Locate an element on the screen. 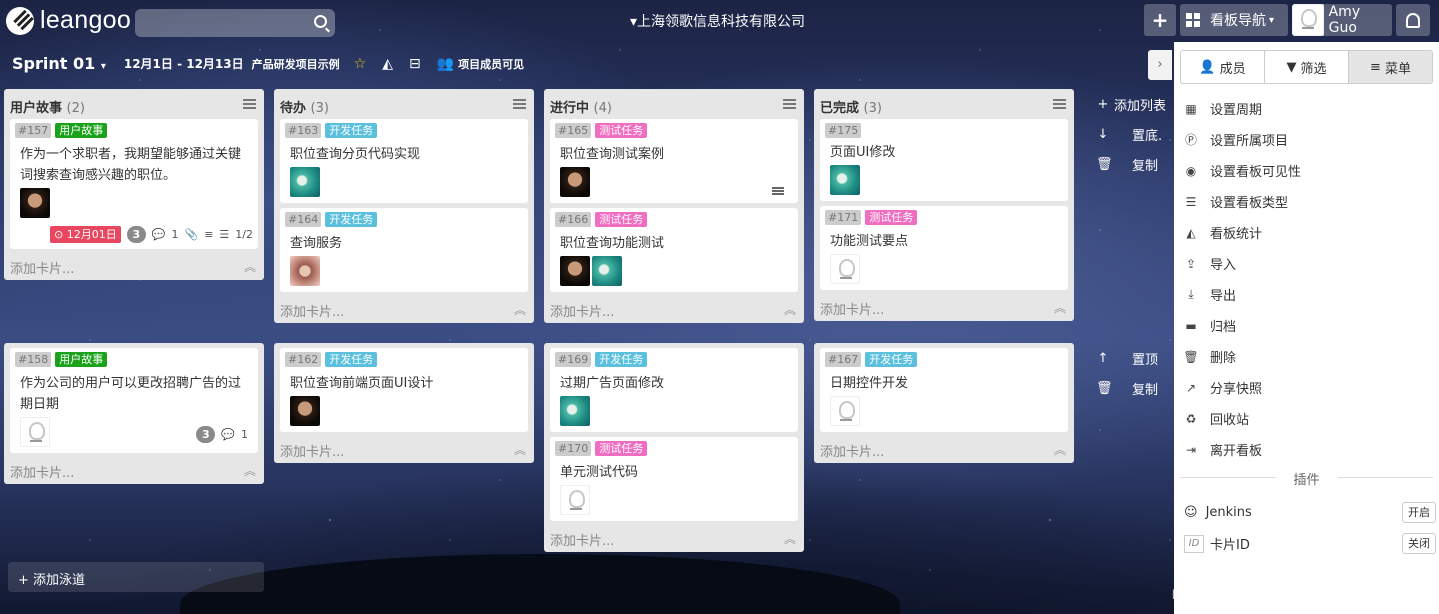 The width and height of the screenshot is (1439, 614). arrow-down-icon: ↓ is located at coordinates (1103, 134).